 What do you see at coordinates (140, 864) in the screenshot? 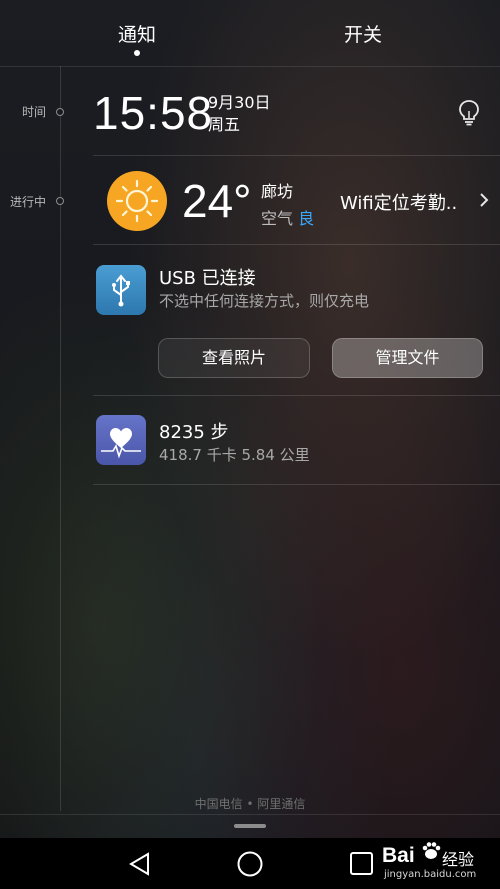
I see `back-triangle-icon` at bounding box center [140, 864].